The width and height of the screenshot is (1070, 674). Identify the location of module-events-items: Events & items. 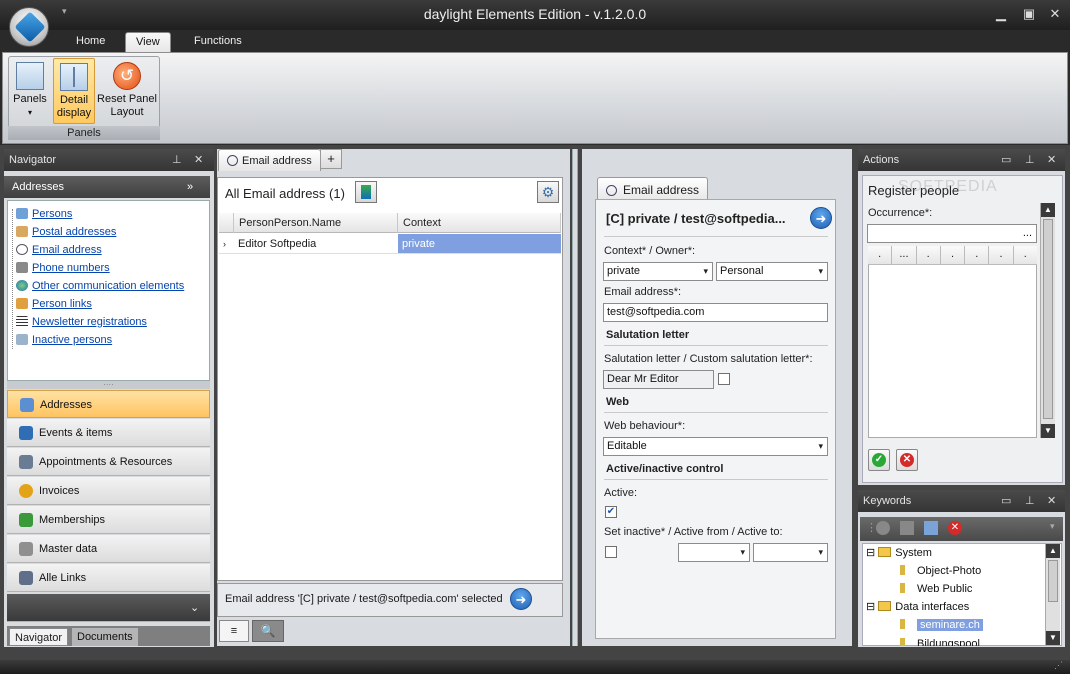
(108, 433).